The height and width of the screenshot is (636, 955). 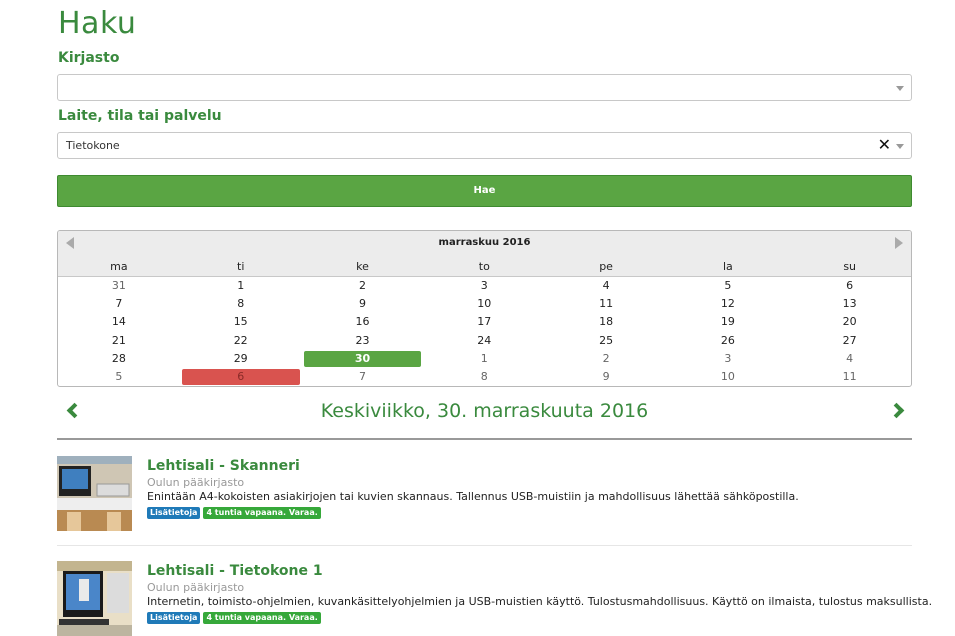 What do you see at coordinates (850, 341) in the screenshot?
I see `calendar-day: 27` at bounding box center [850, 341].